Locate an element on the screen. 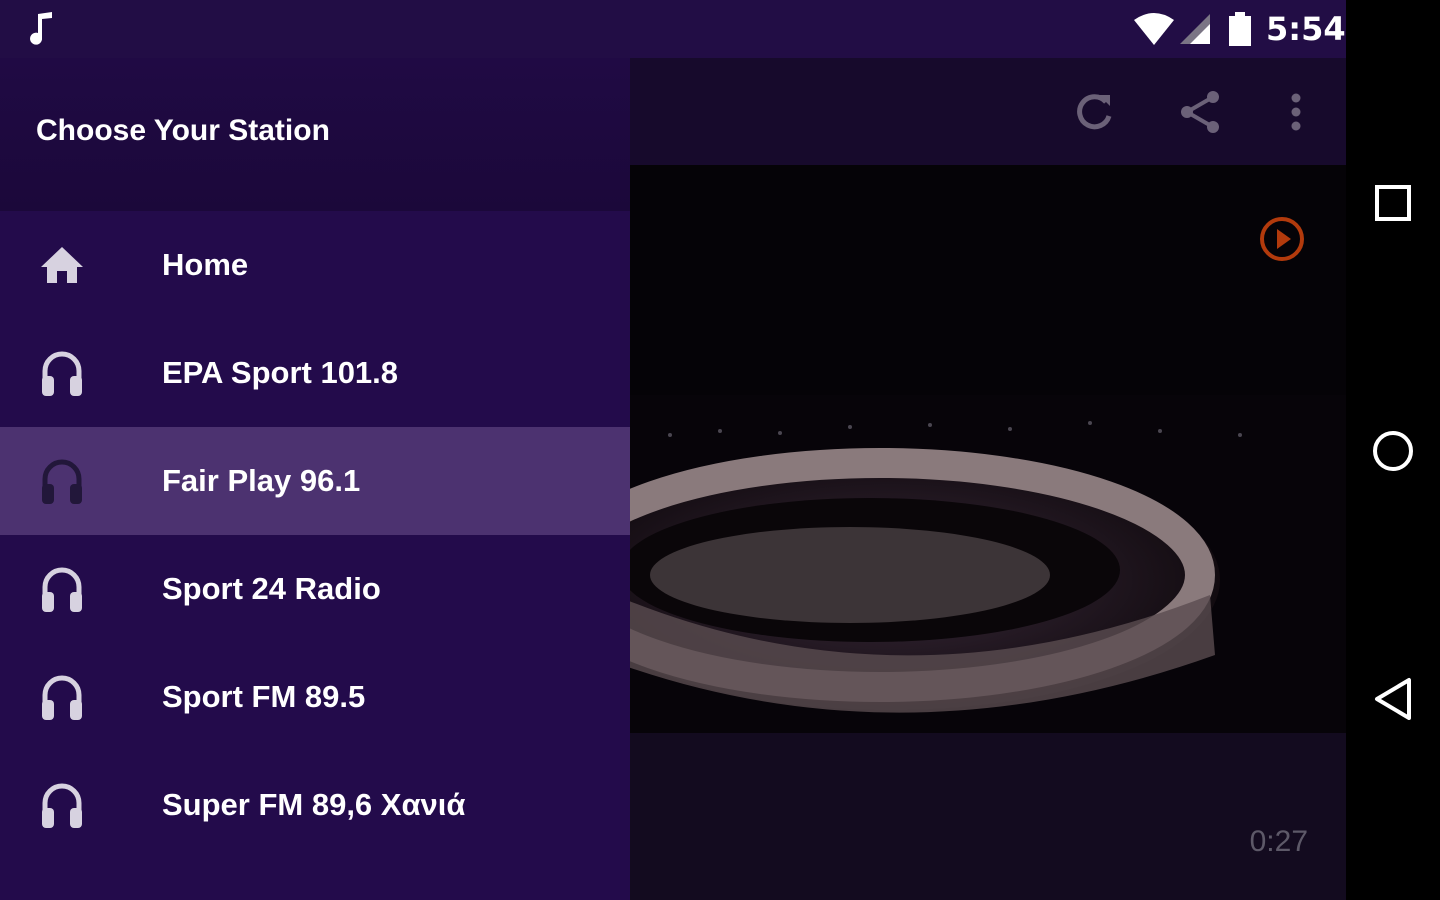 Image resolution: width=1440 pixels, height=900 pixels. share-icon is located at coordinates (1200, 112).